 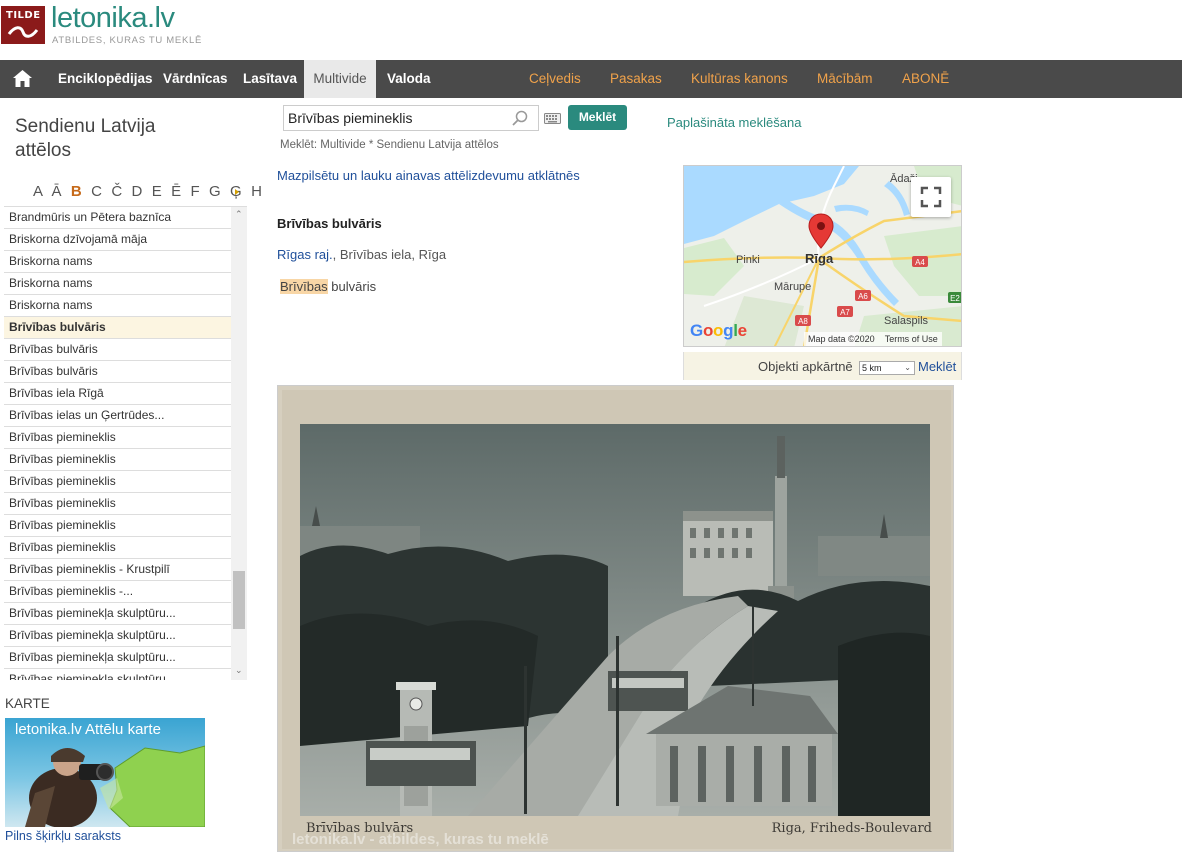 I want to click on fullscreen-icon, so click(x=931, y=197).